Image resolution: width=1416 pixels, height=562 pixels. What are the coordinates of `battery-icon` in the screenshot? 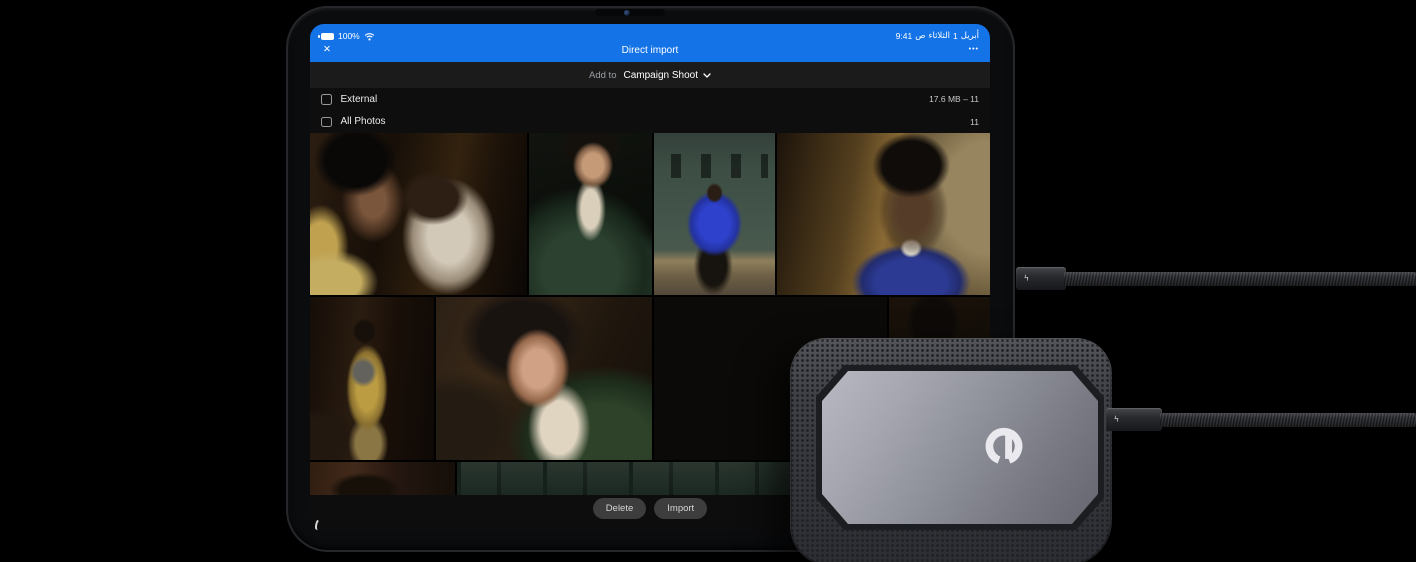 It's located at (326, 36).